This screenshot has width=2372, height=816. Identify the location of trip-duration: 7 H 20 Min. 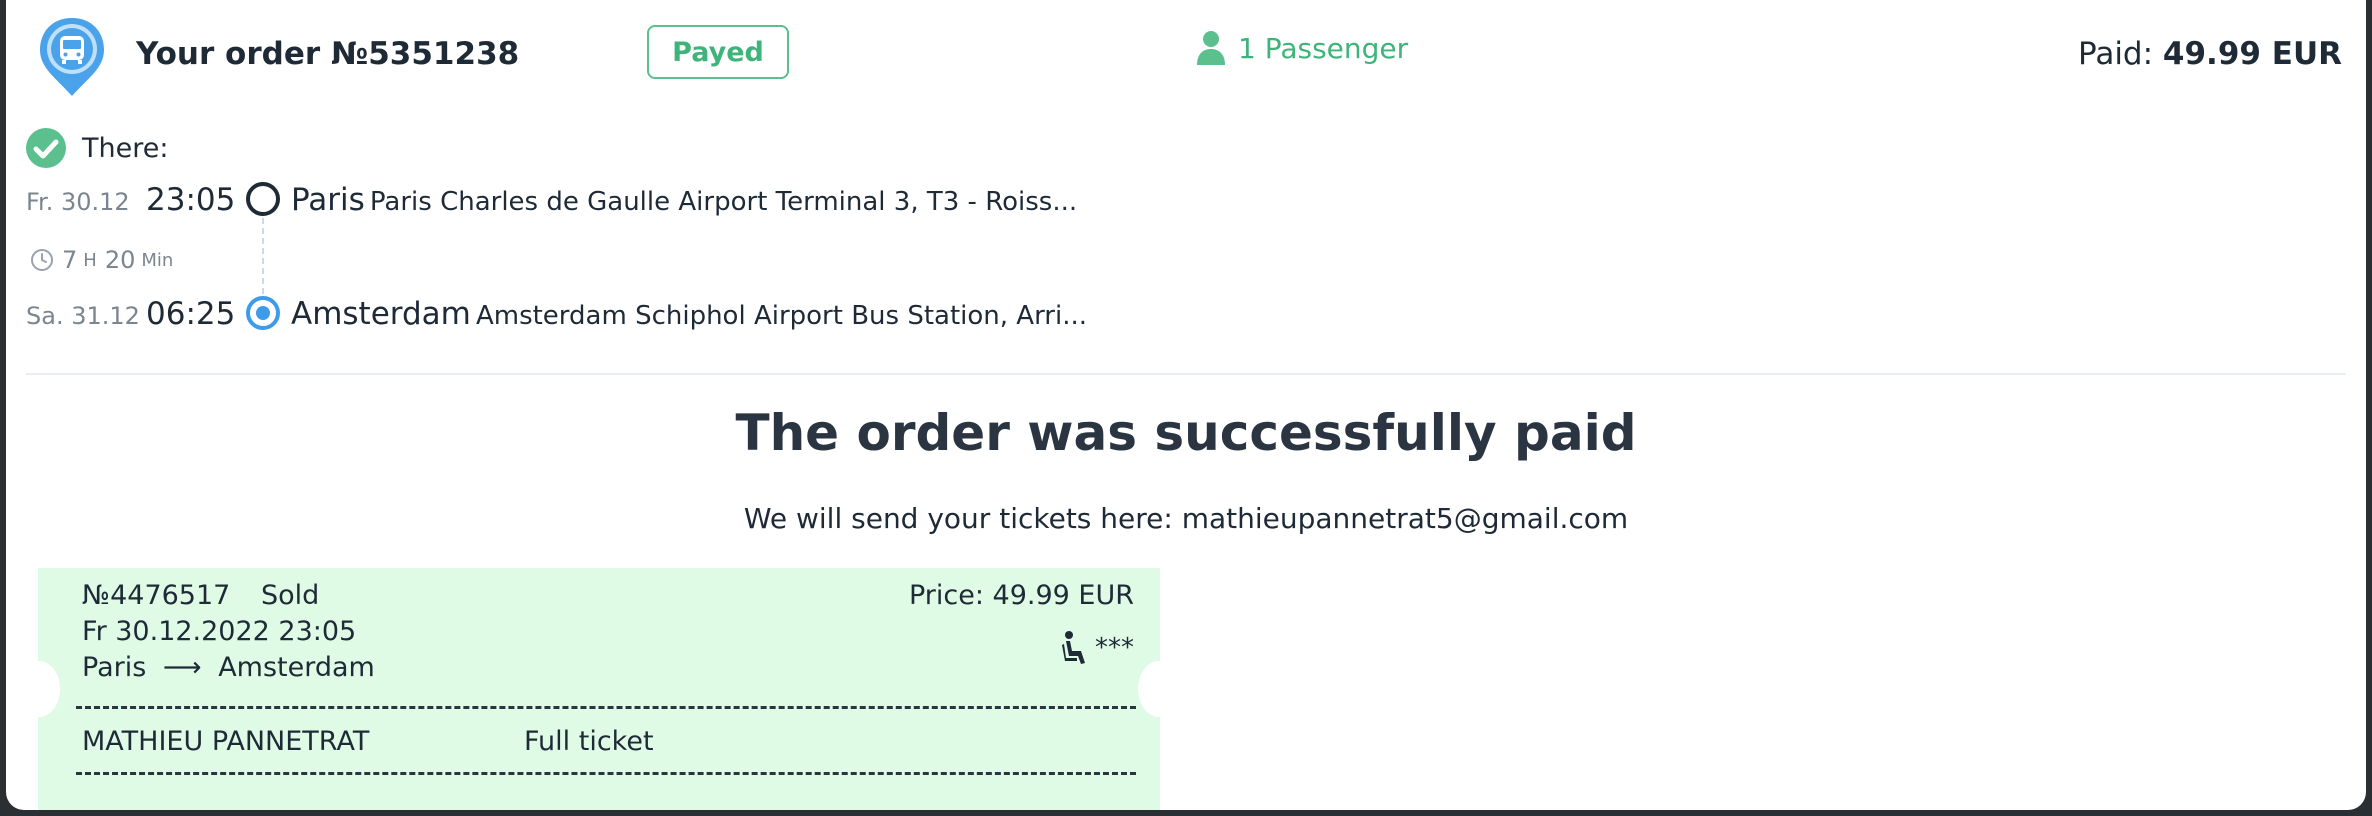
(101, 260).